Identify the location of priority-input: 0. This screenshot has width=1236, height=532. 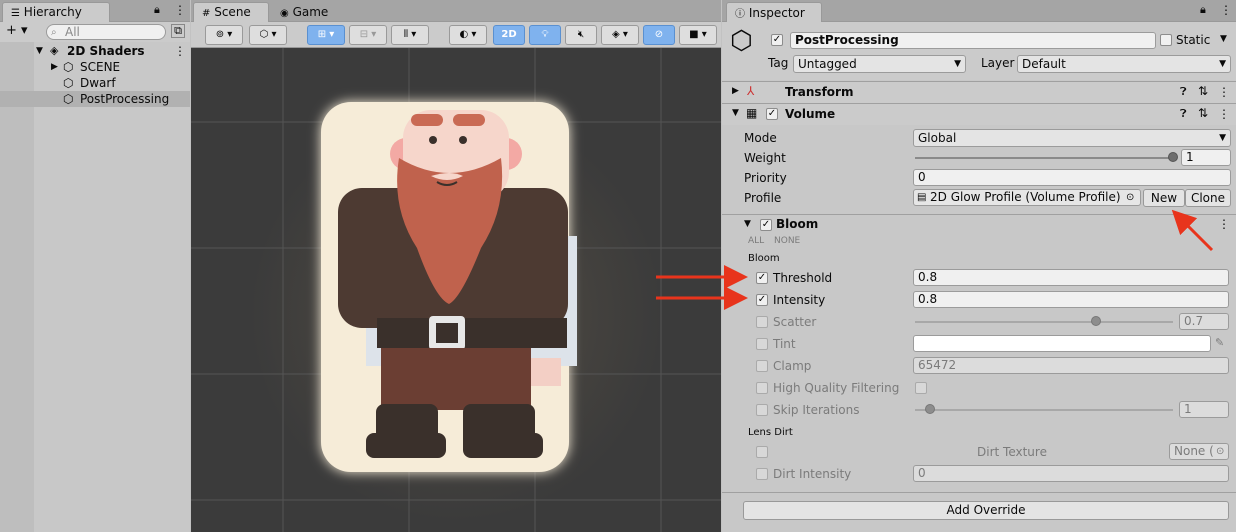
(1072, 177).